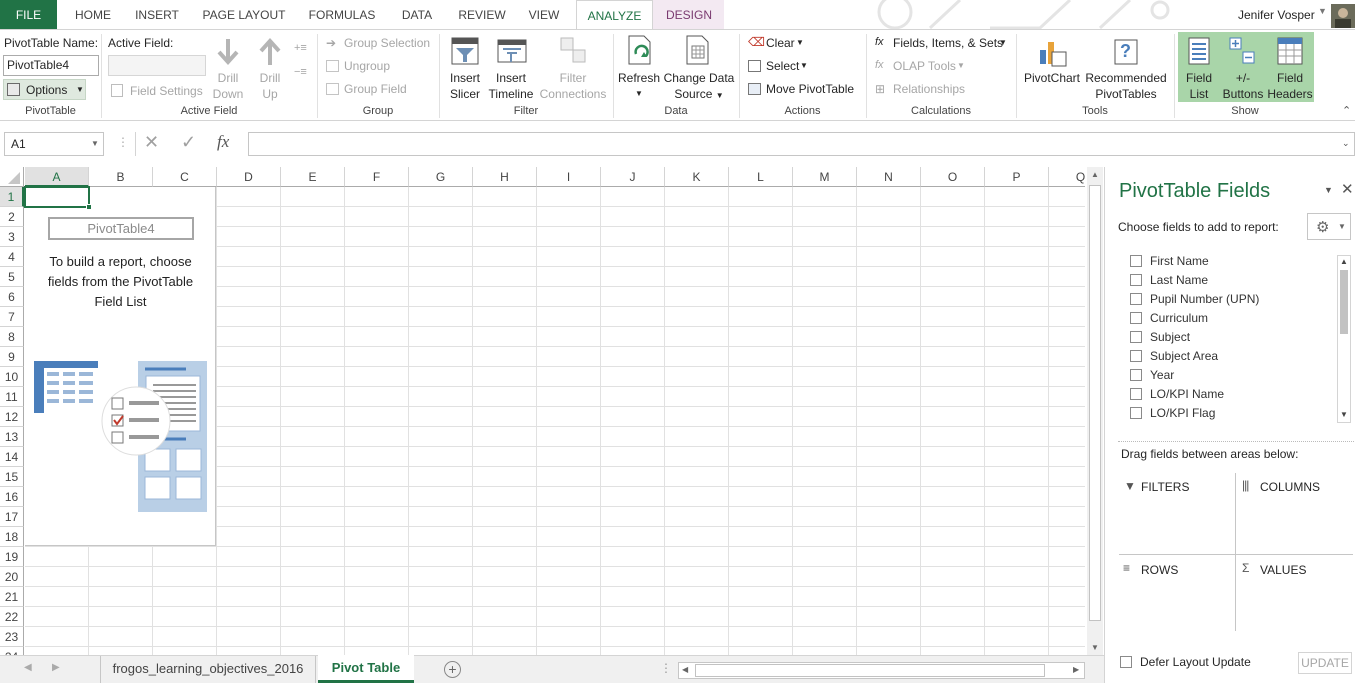 The image size is (1355, 683). I want to click on refresh-button: Refresh ▼, so click(639, 86).